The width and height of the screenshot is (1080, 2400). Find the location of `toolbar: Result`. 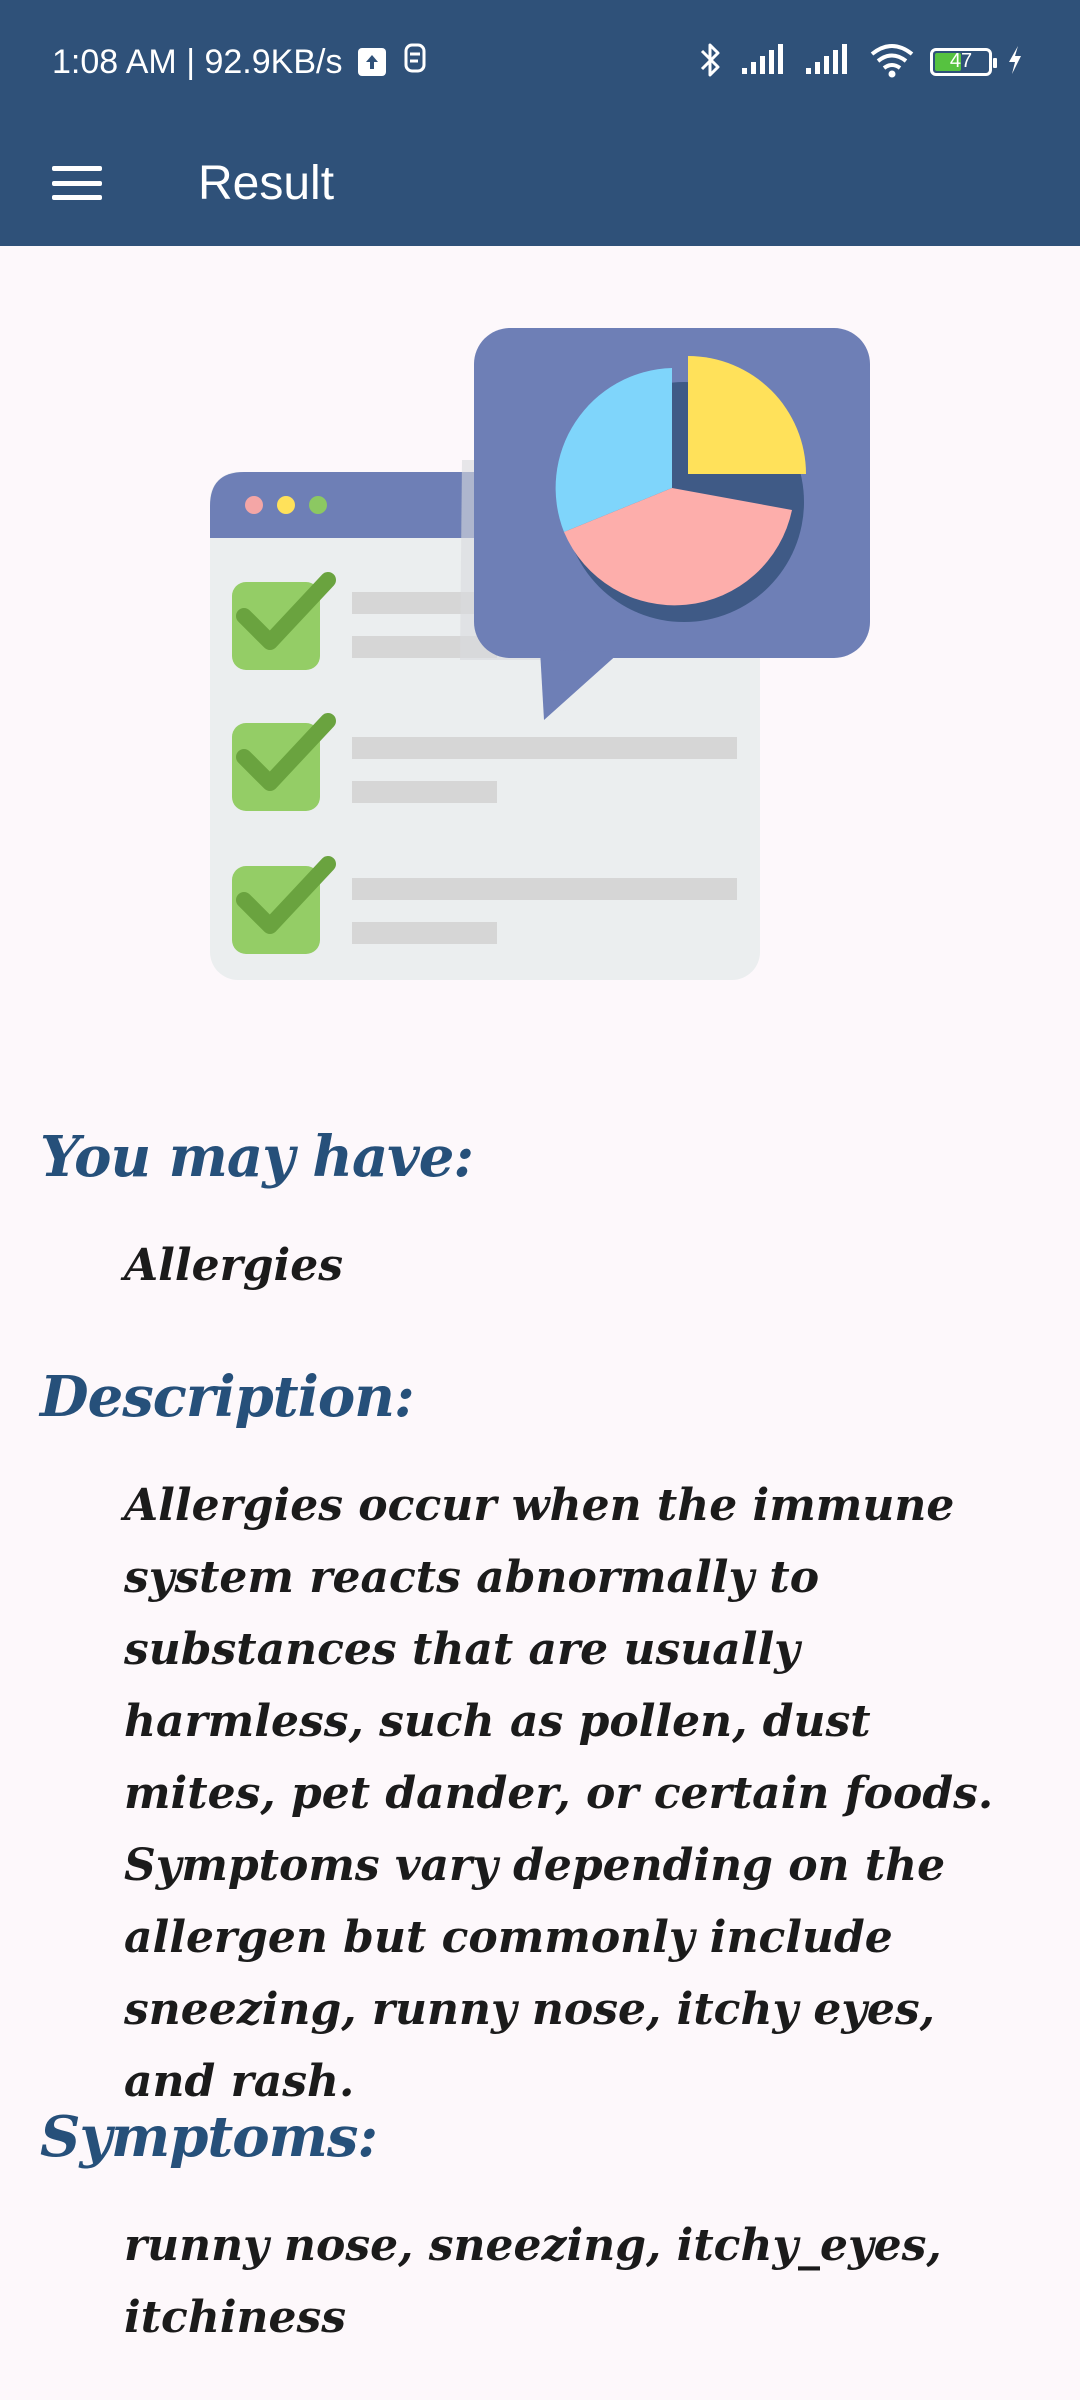

toolbar: Result is located at coordinates (540, 184).